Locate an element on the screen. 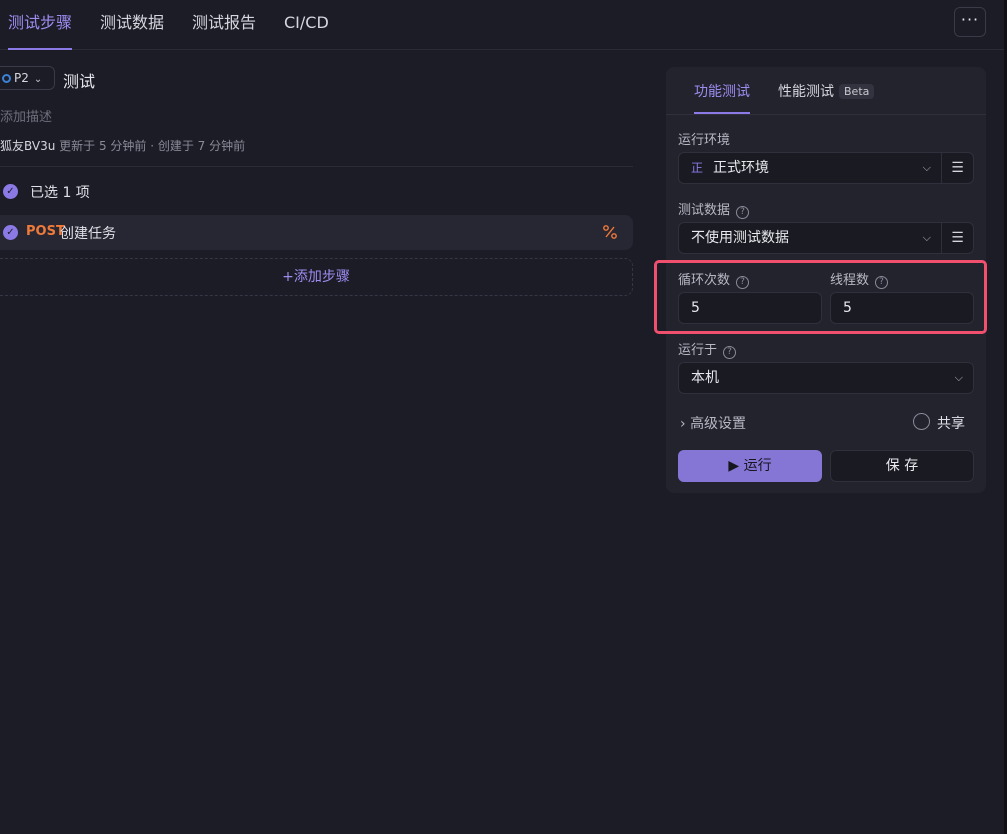  testdata-label: 测试数据? is located at coordinates (714, 209).